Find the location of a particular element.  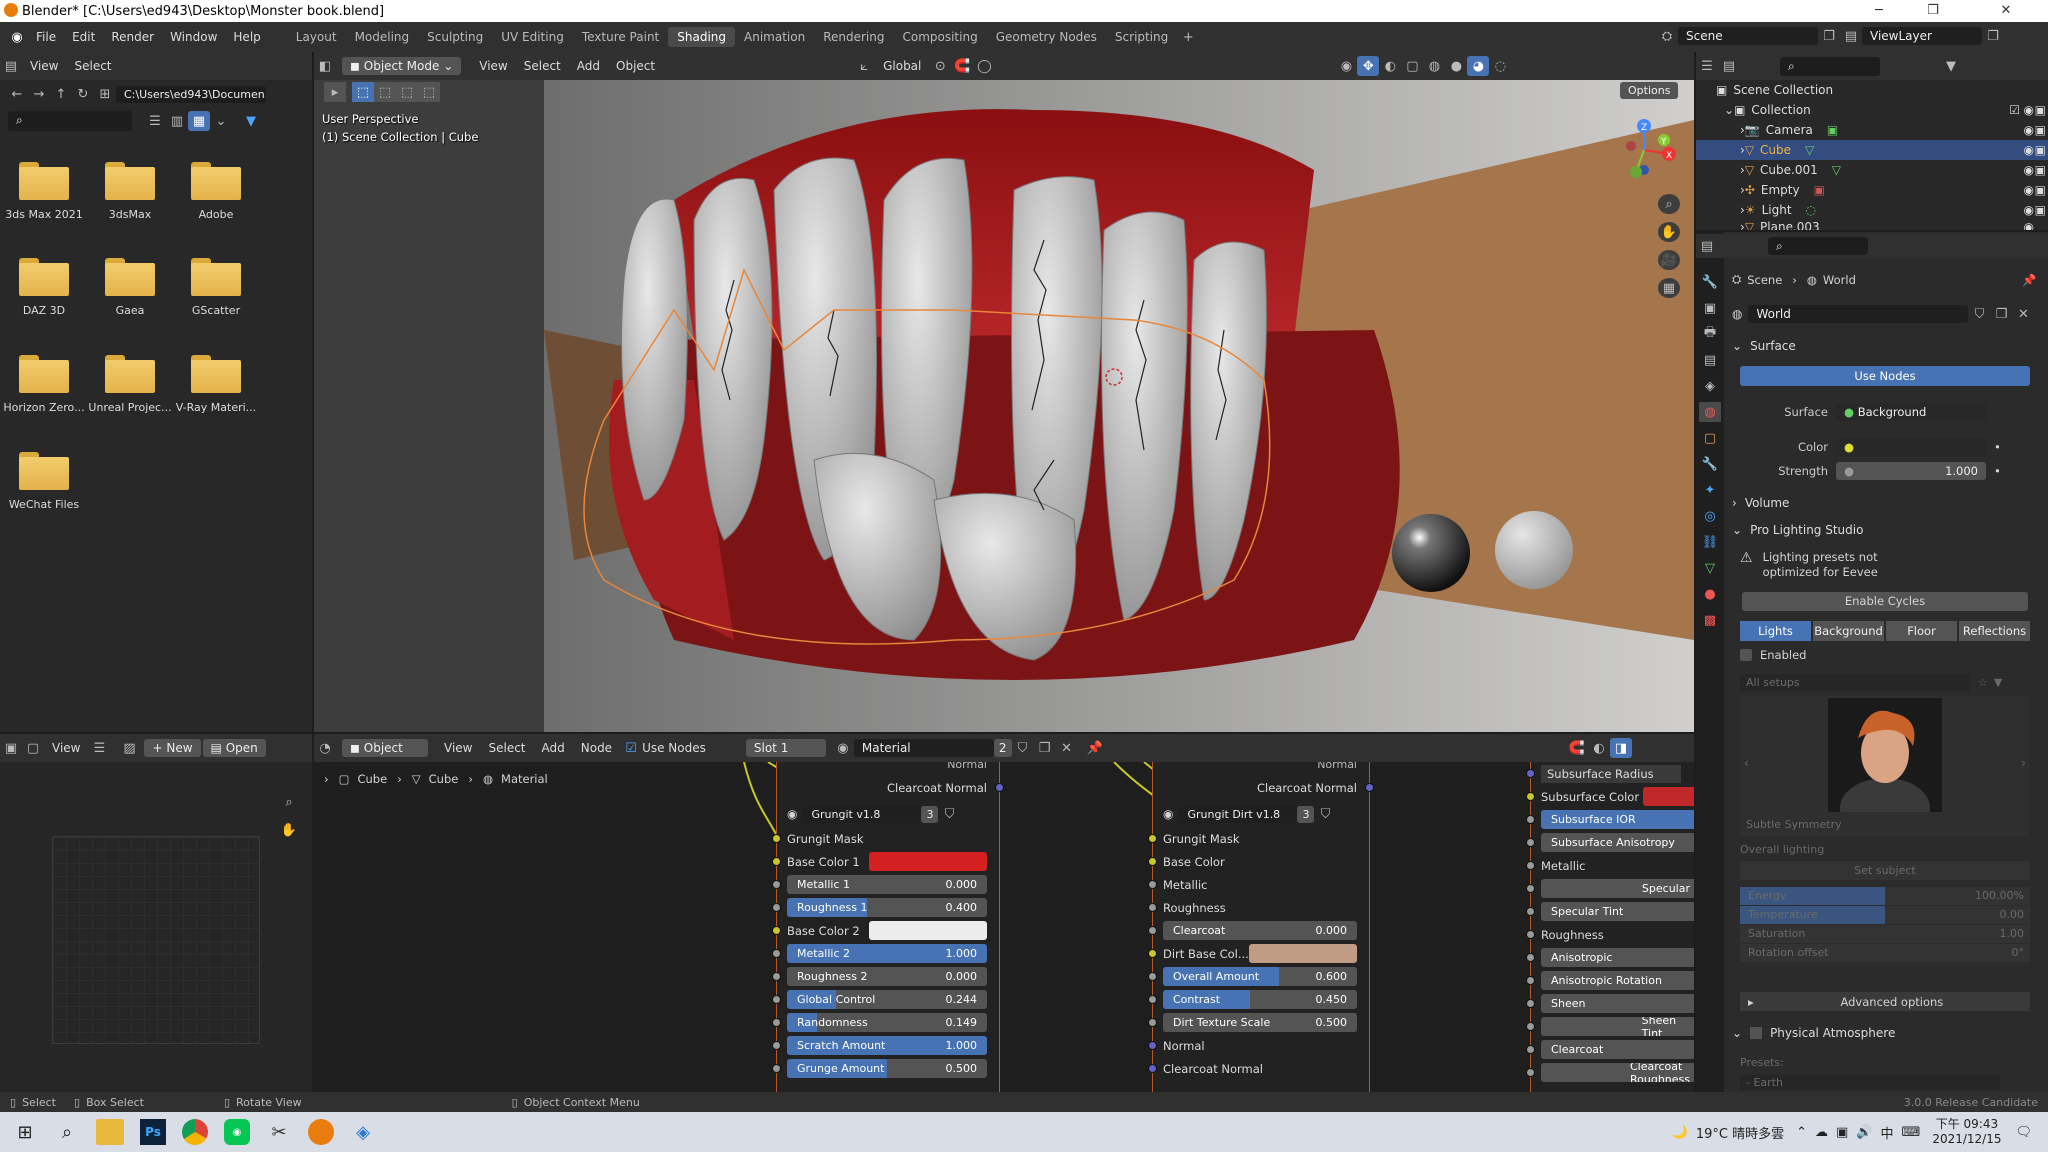

editor-type-icon: ☰ is located at coordinates (1707, 66).